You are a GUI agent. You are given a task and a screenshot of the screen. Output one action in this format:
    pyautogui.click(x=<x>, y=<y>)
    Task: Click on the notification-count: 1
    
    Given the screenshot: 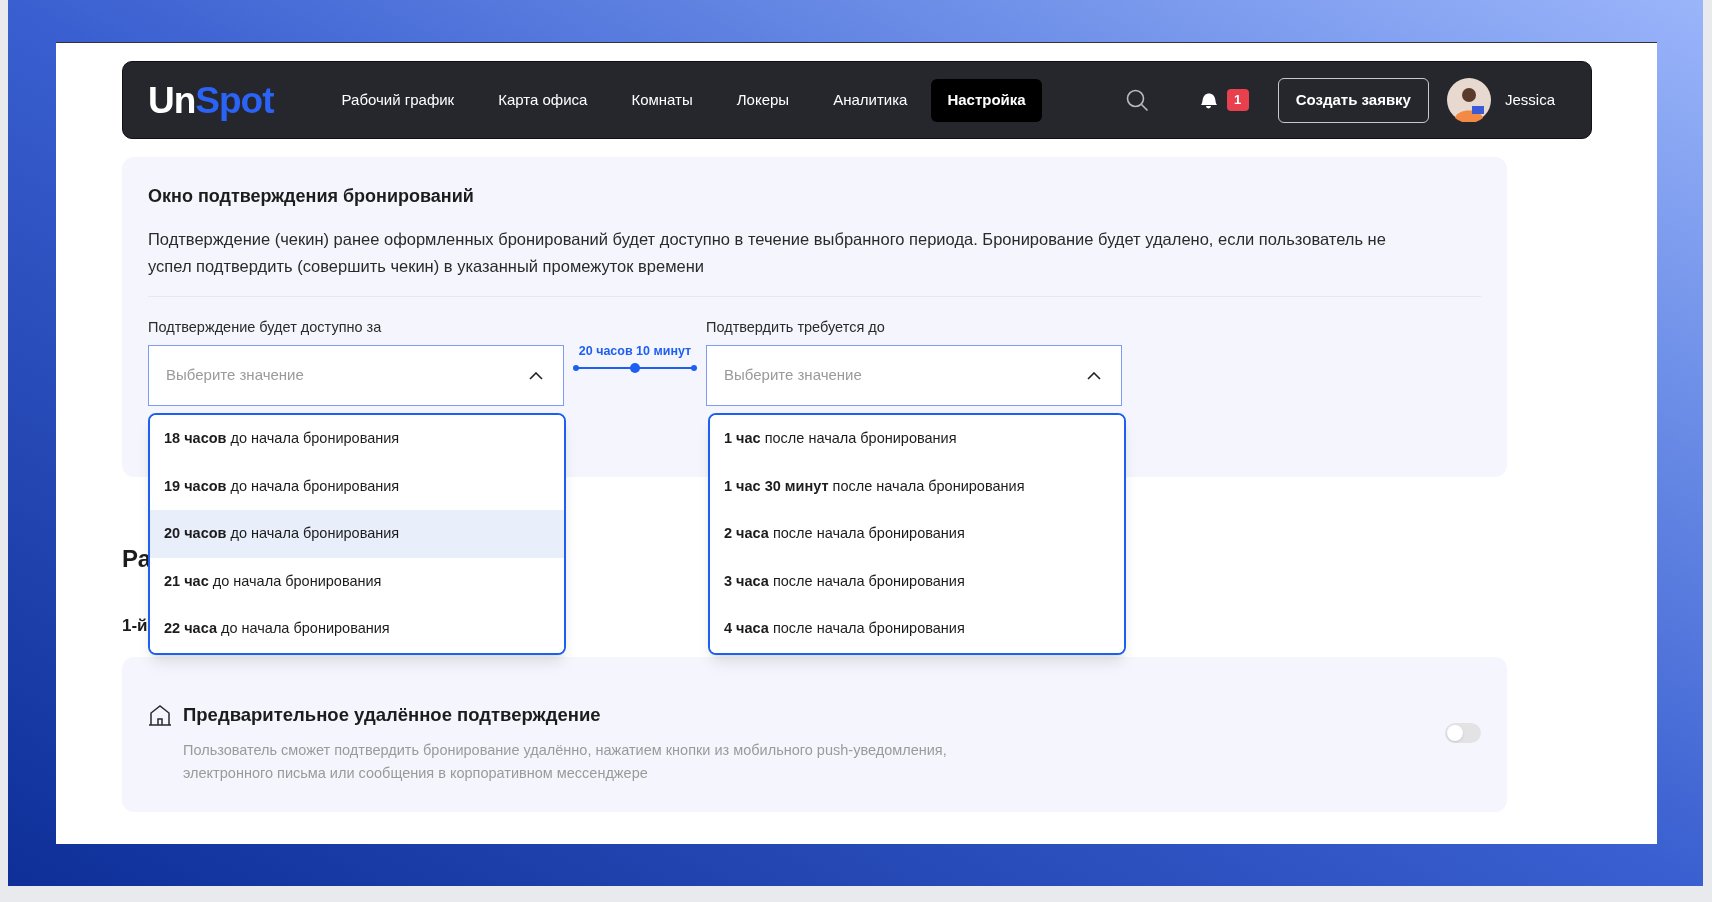 What is the action you would take?
    pyautogui.click(x=1237, y=100)
    